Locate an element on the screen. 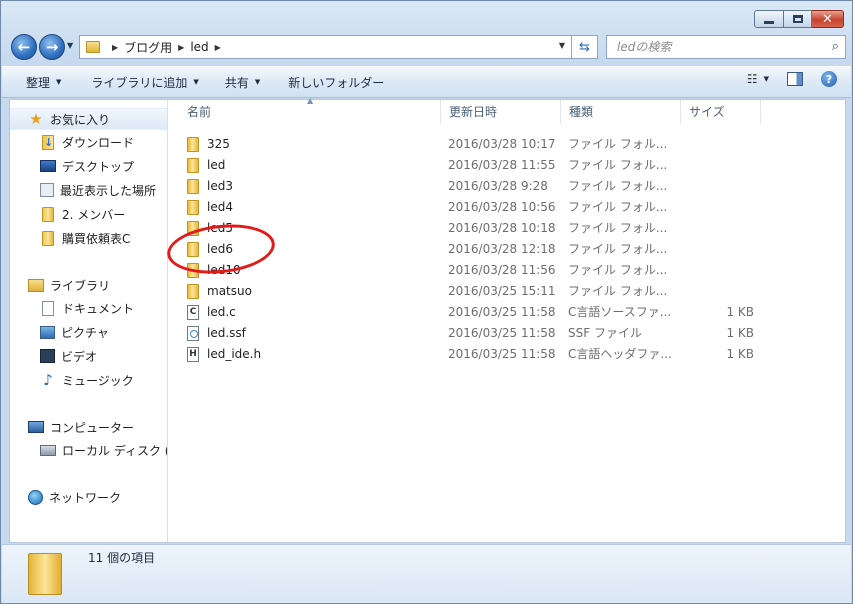 This screenshot has width=853, height=604. nav-network: ネットワーク is located at coordinates (88, 497).